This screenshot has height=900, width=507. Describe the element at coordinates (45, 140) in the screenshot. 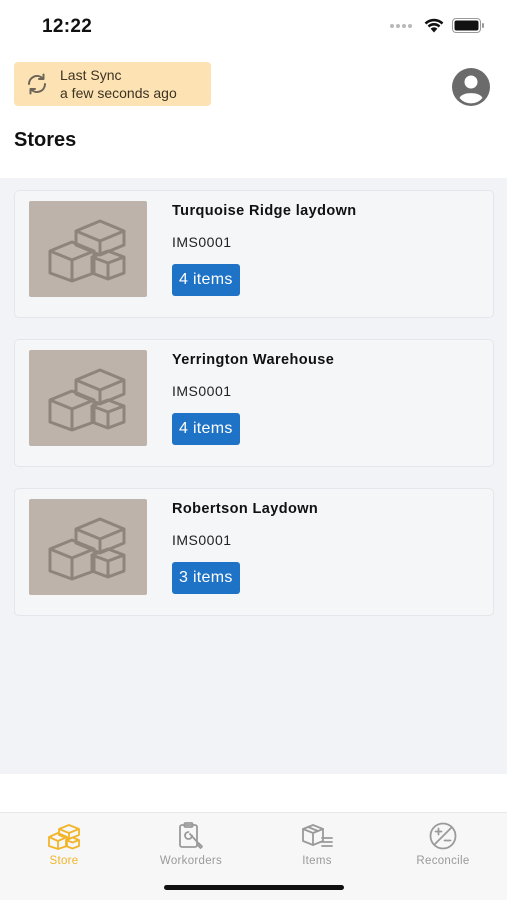

I see `page-title: Stores` at that location.